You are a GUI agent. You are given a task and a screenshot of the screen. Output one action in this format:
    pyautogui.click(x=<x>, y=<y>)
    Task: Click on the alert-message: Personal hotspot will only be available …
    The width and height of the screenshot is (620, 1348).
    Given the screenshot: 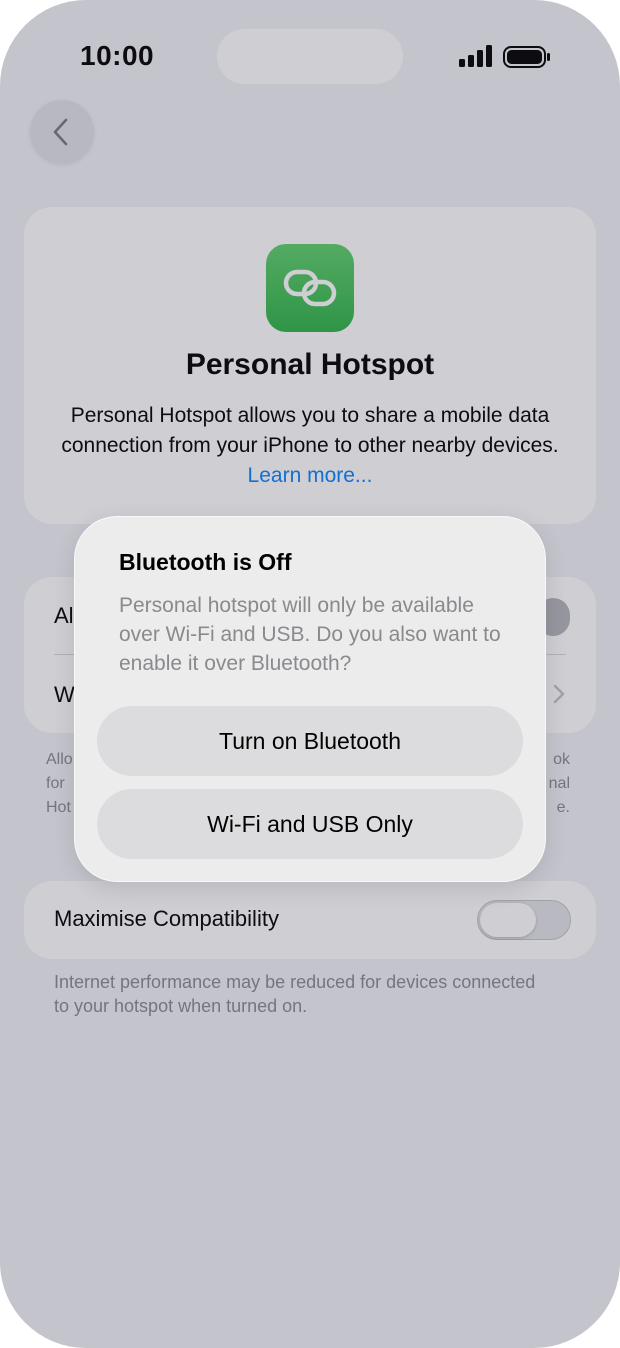 What is the action you would take?
    pyautogui.click(x=310, y=634)
    